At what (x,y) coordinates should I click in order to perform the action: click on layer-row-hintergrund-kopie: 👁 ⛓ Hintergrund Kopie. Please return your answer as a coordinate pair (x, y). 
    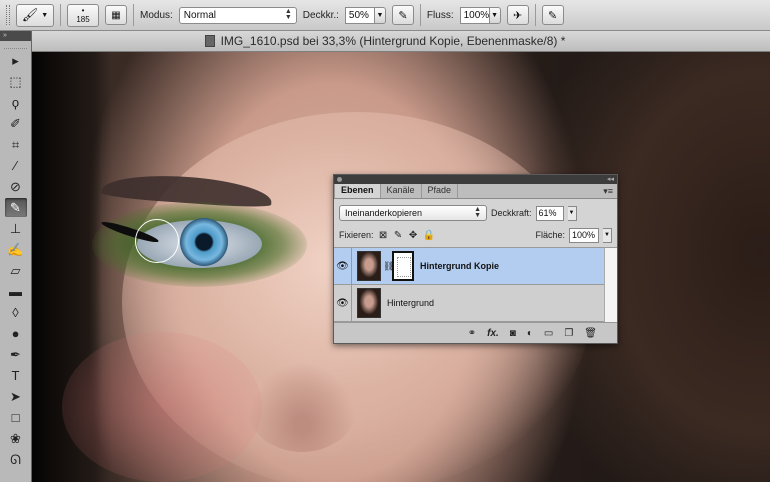
    Looking at the image, I should click on (469, 266).